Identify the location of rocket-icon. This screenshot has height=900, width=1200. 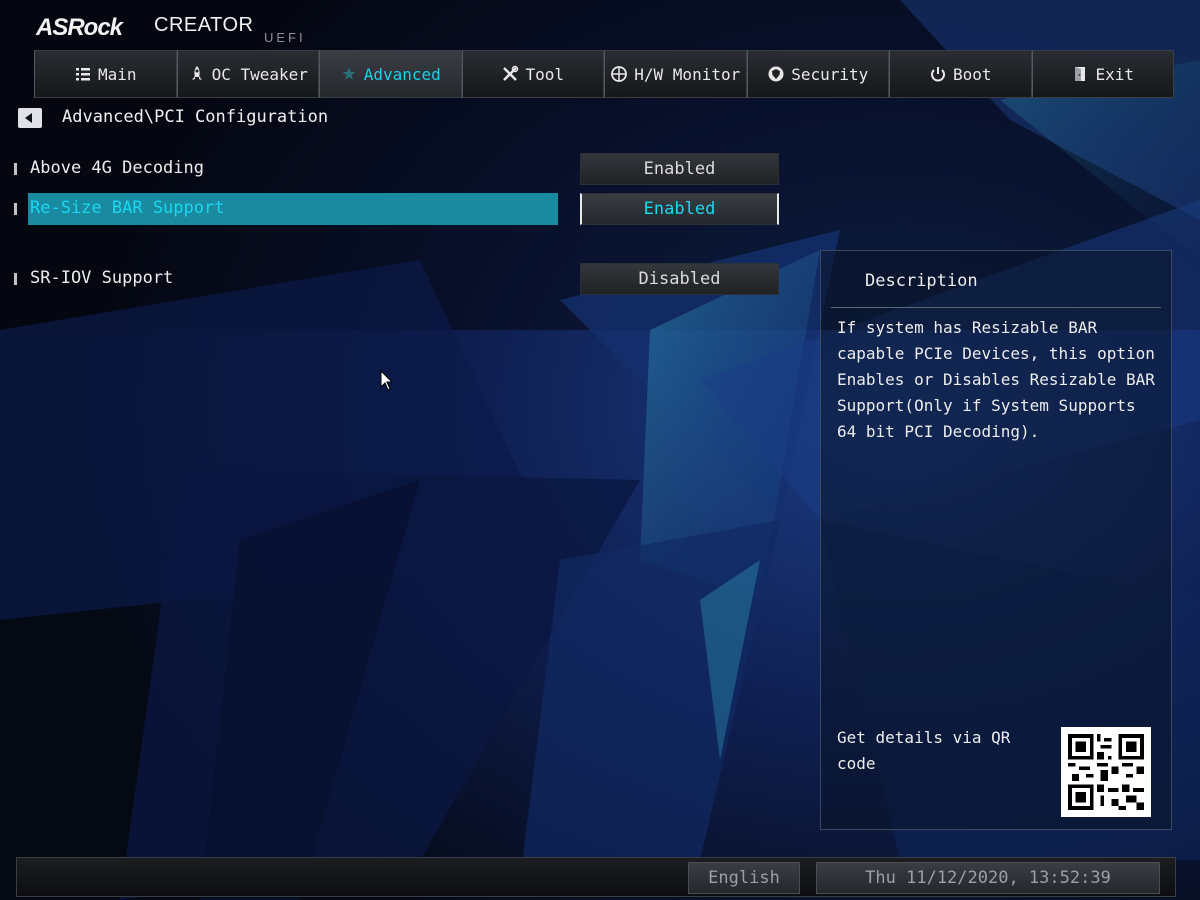
(196, 73).